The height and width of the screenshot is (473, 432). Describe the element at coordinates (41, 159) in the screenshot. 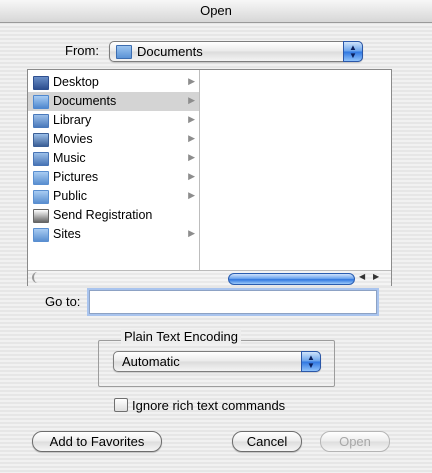

I see `music-folder-icon` at that location.